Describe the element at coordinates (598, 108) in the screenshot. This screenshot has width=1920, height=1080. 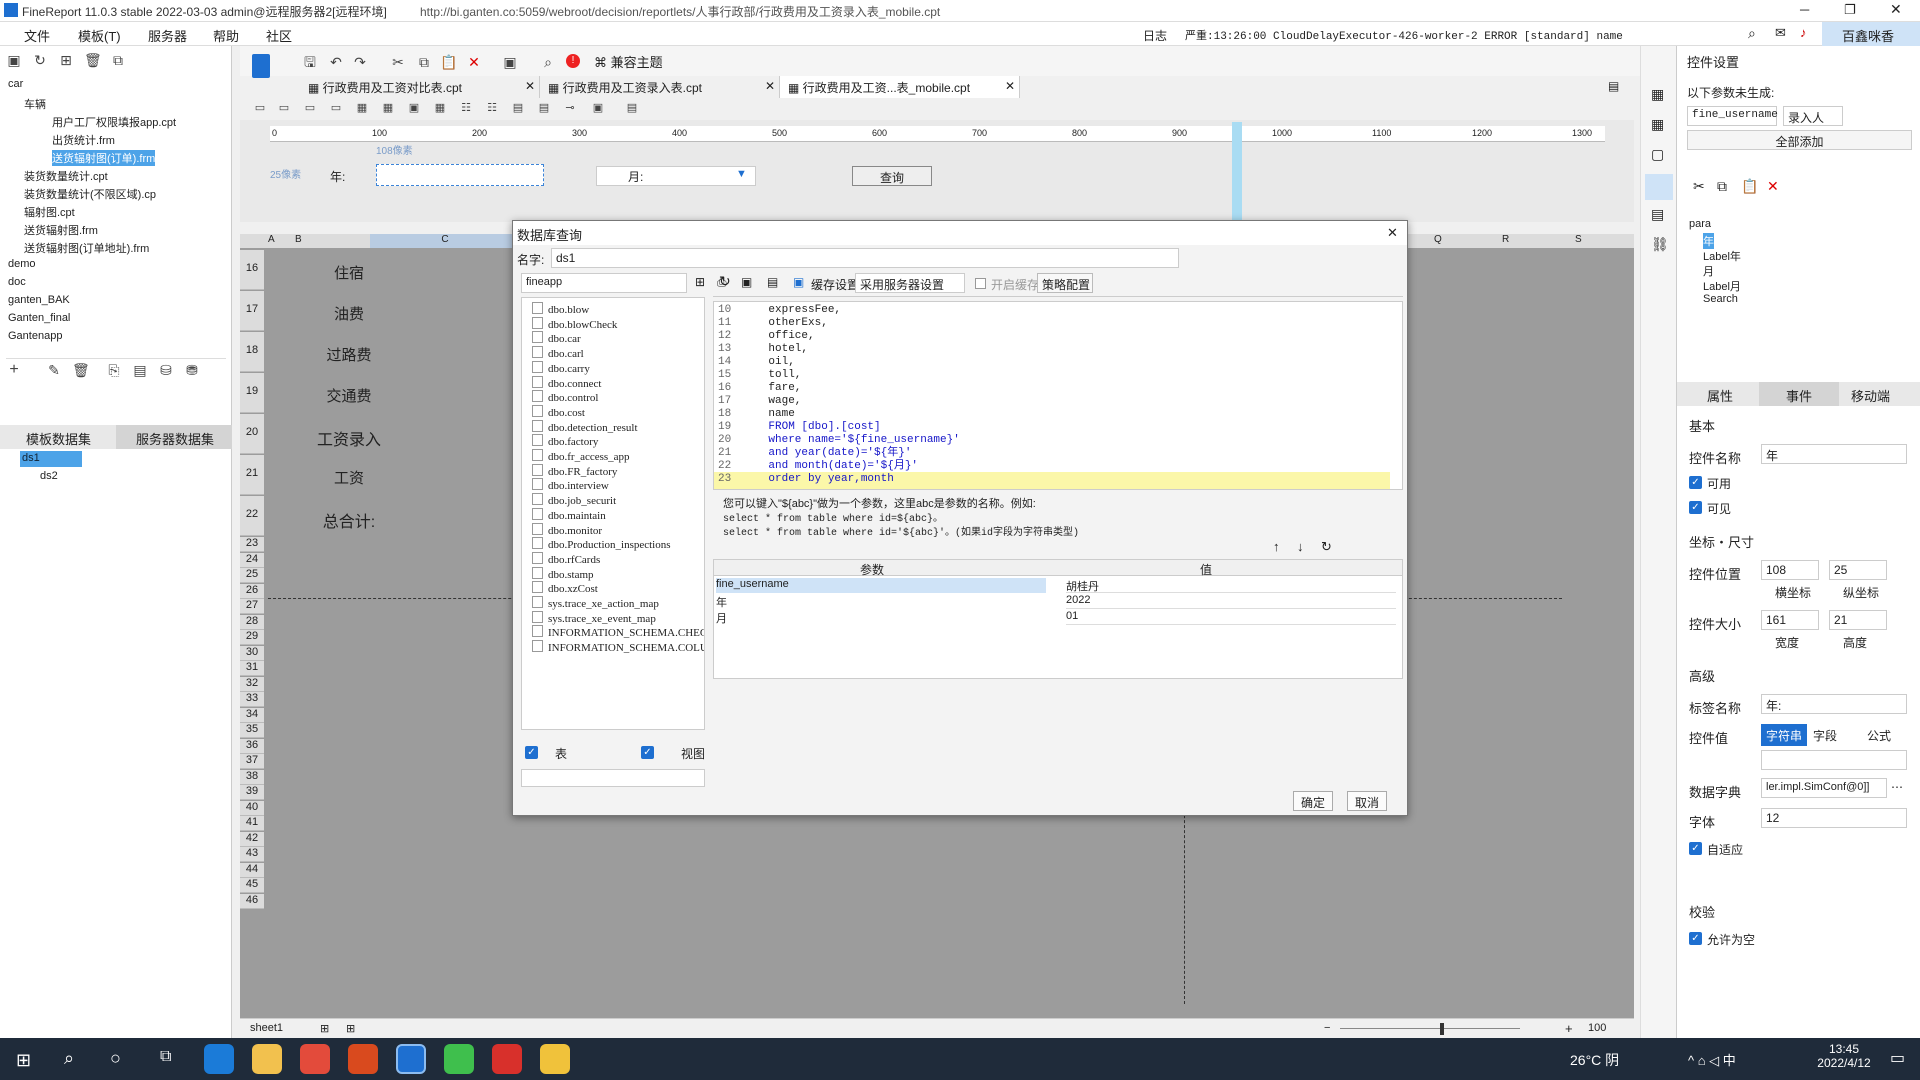
I see `upload-widget-icon: ▣` at that location.